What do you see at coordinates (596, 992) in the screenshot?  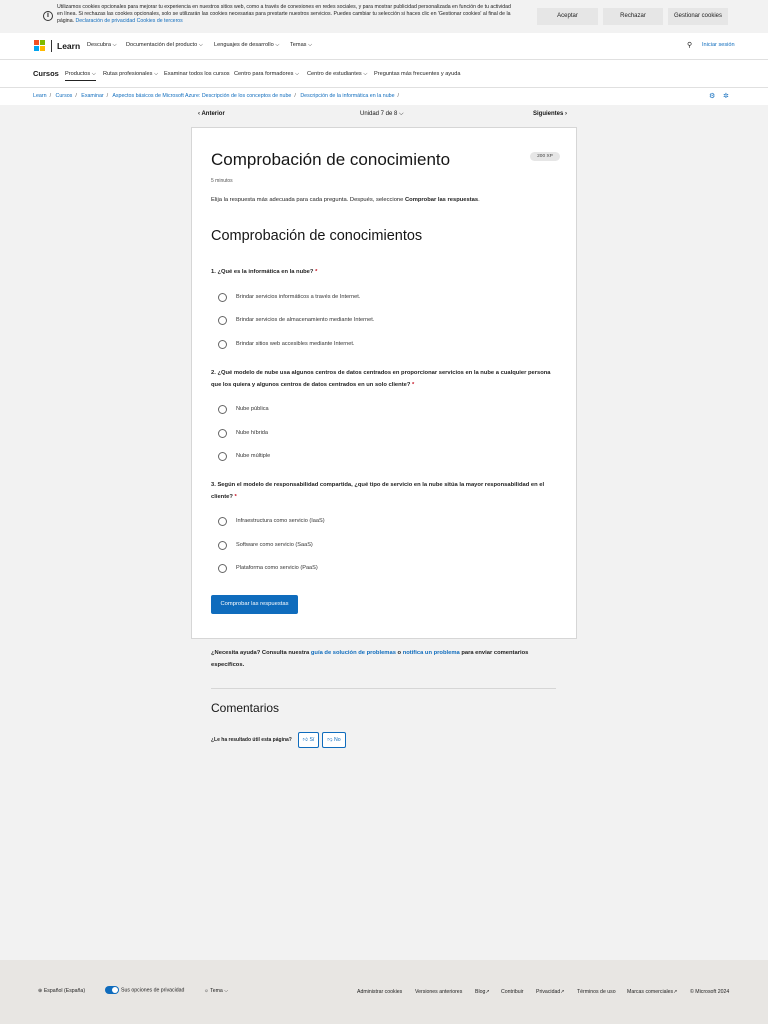 I see `footer-link-terms: Términos de uso` at bounding box center [596, 992].